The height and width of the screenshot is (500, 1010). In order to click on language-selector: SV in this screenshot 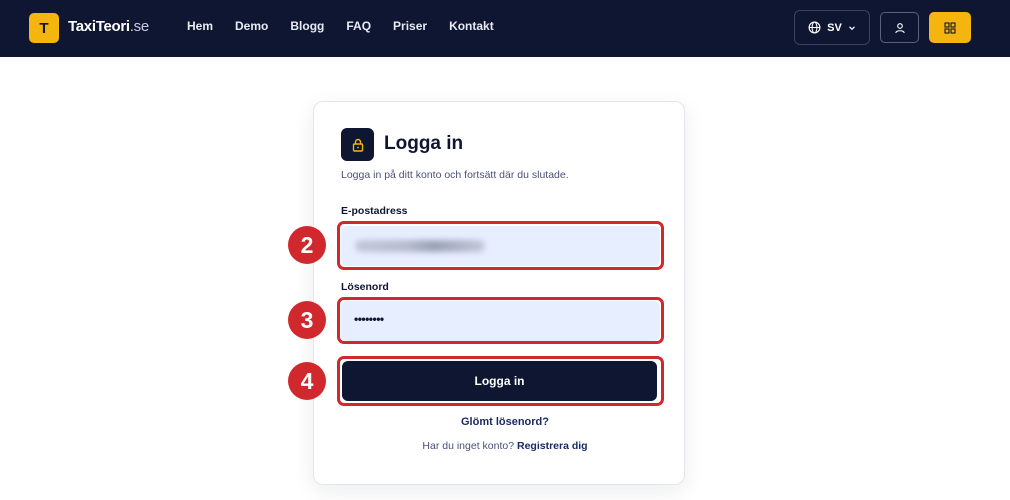, I will do `click(832, 27)`.